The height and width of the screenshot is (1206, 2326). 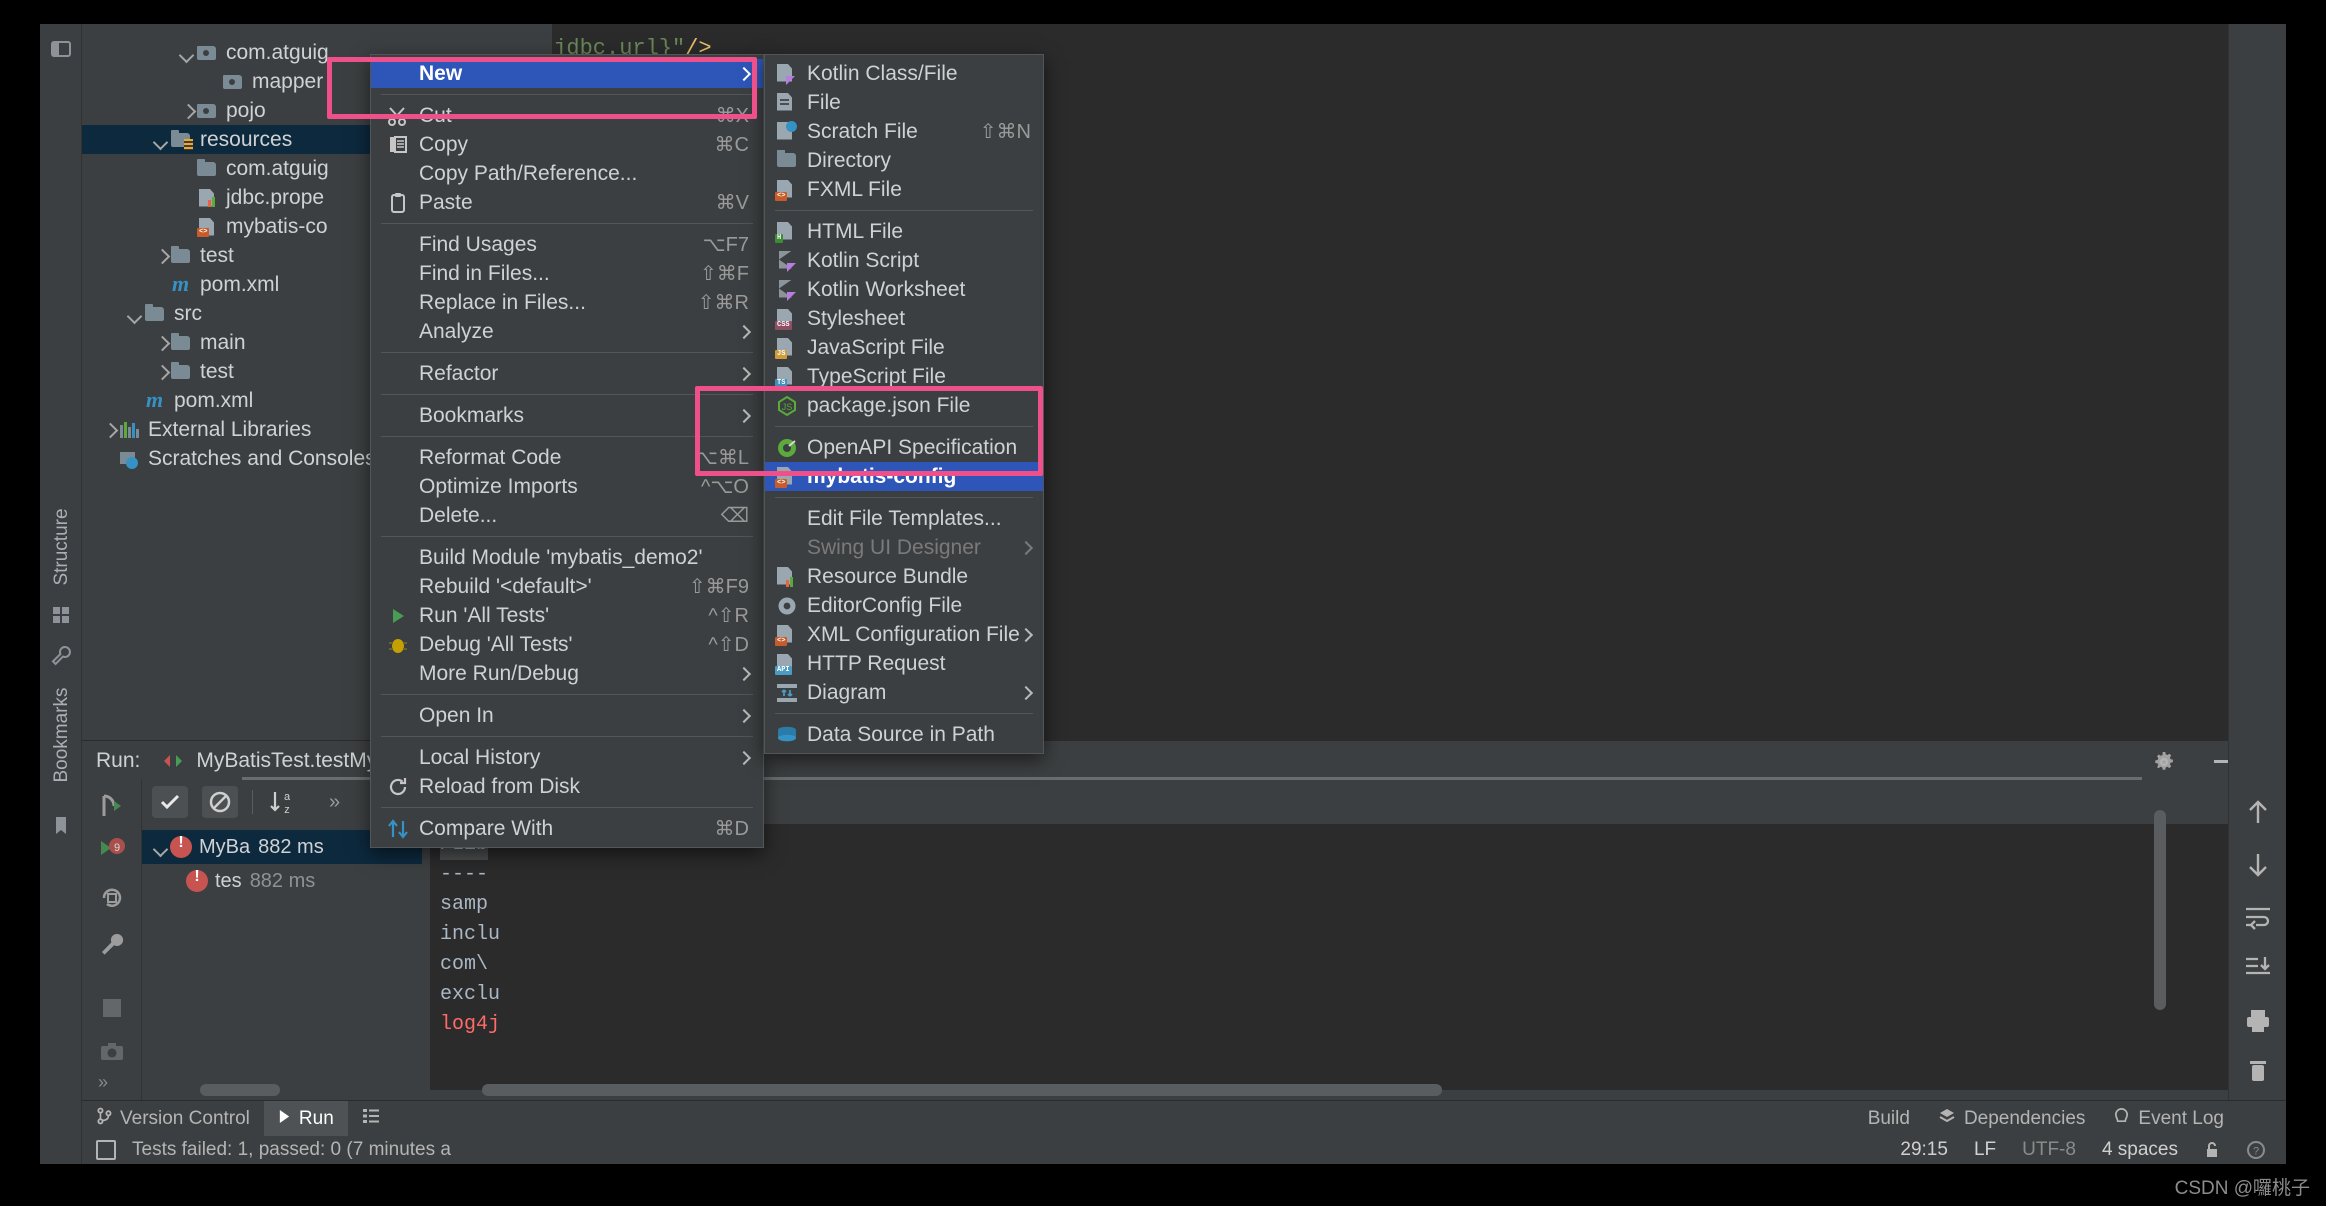 I want to click on context-menu-item-analyze: Analyze, so click(x=567, y=331).